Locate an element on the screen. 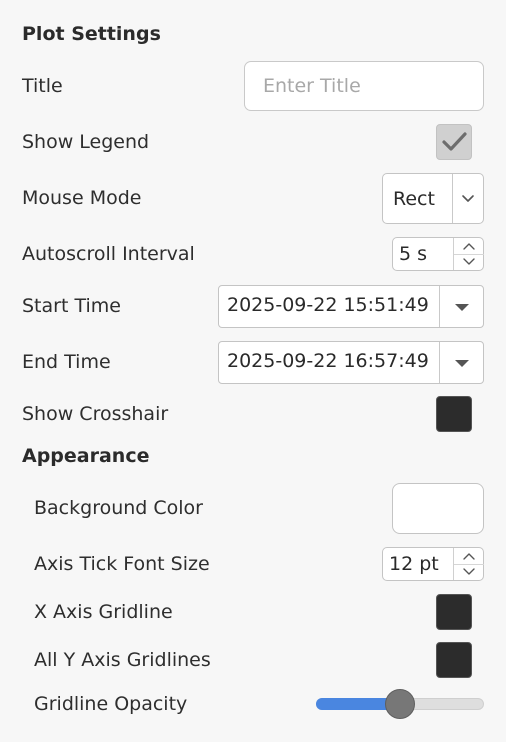  end-time-label: End Time is located at coordinates (66, 362).